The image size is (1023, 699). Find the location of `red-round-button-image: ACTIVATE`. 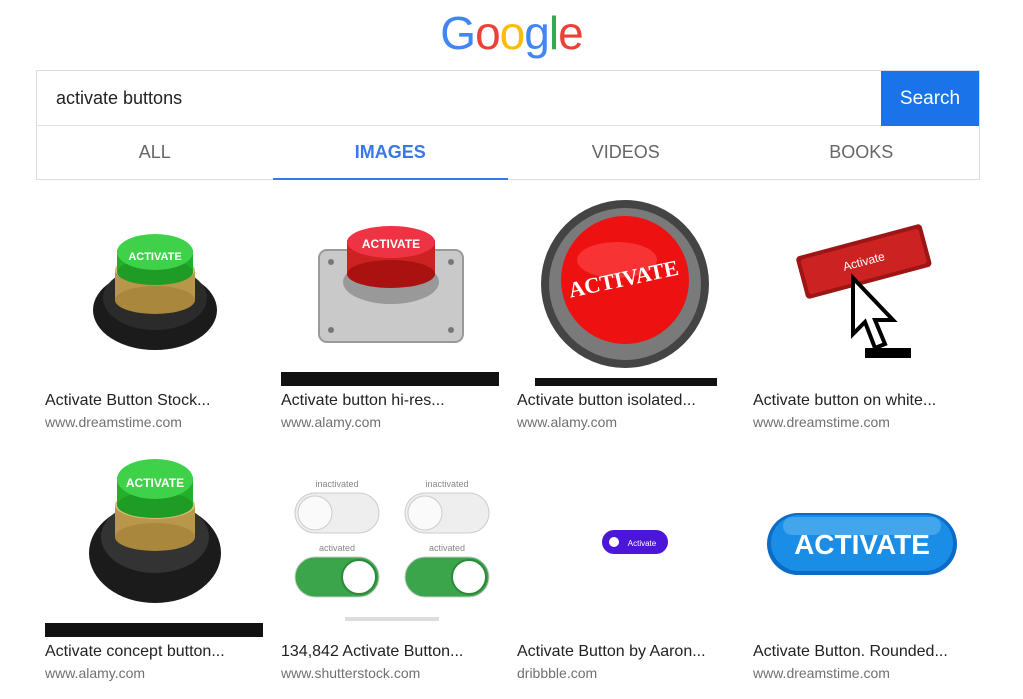

red-round-button-image: ACTIVATE is located at coordinates (625, 284).